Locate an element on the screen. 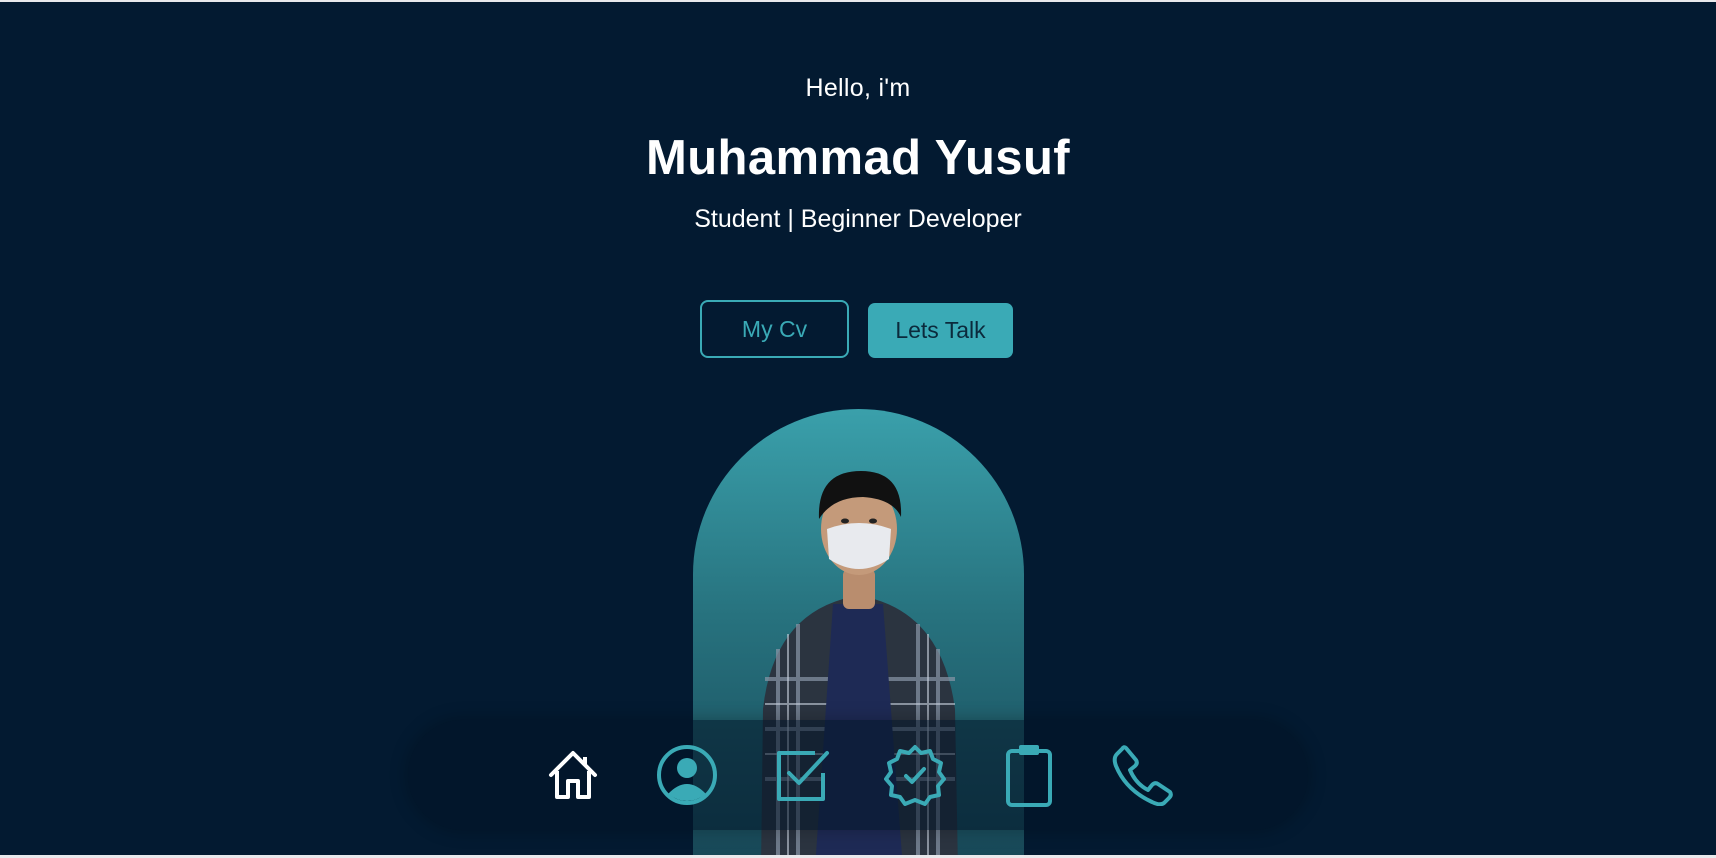 The height and width of the screenshot is (858, 1716). checkbox-icon is located at coordinates (803, 776).